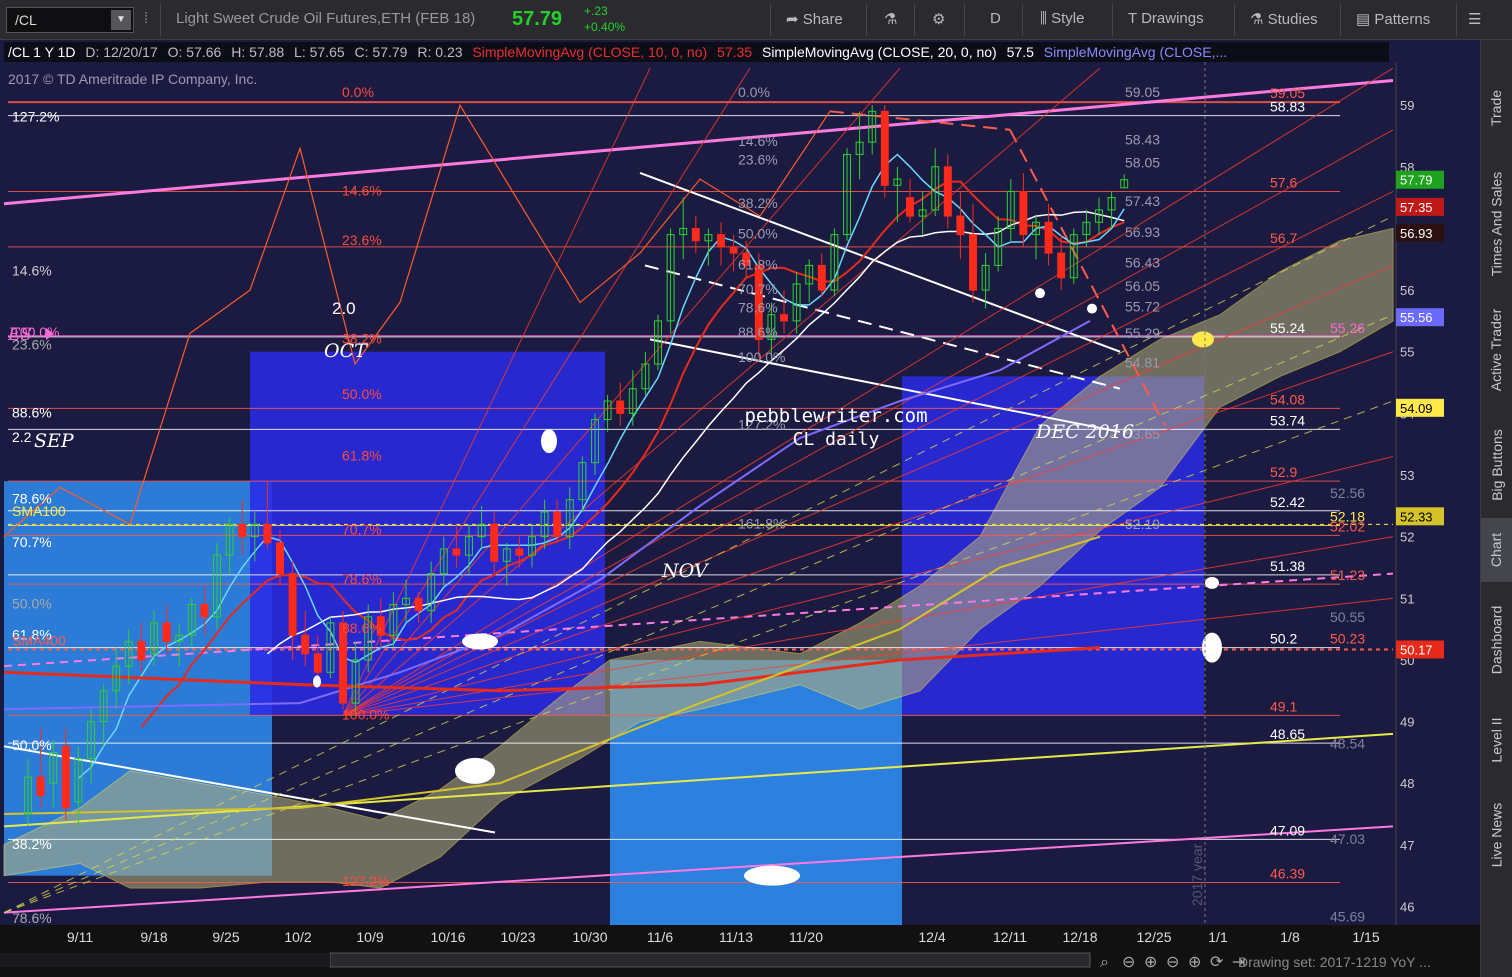 This screenshot has height=977, width=1512. I want to click on sidebar-tab-chart: Chart, so click(1496, 550).